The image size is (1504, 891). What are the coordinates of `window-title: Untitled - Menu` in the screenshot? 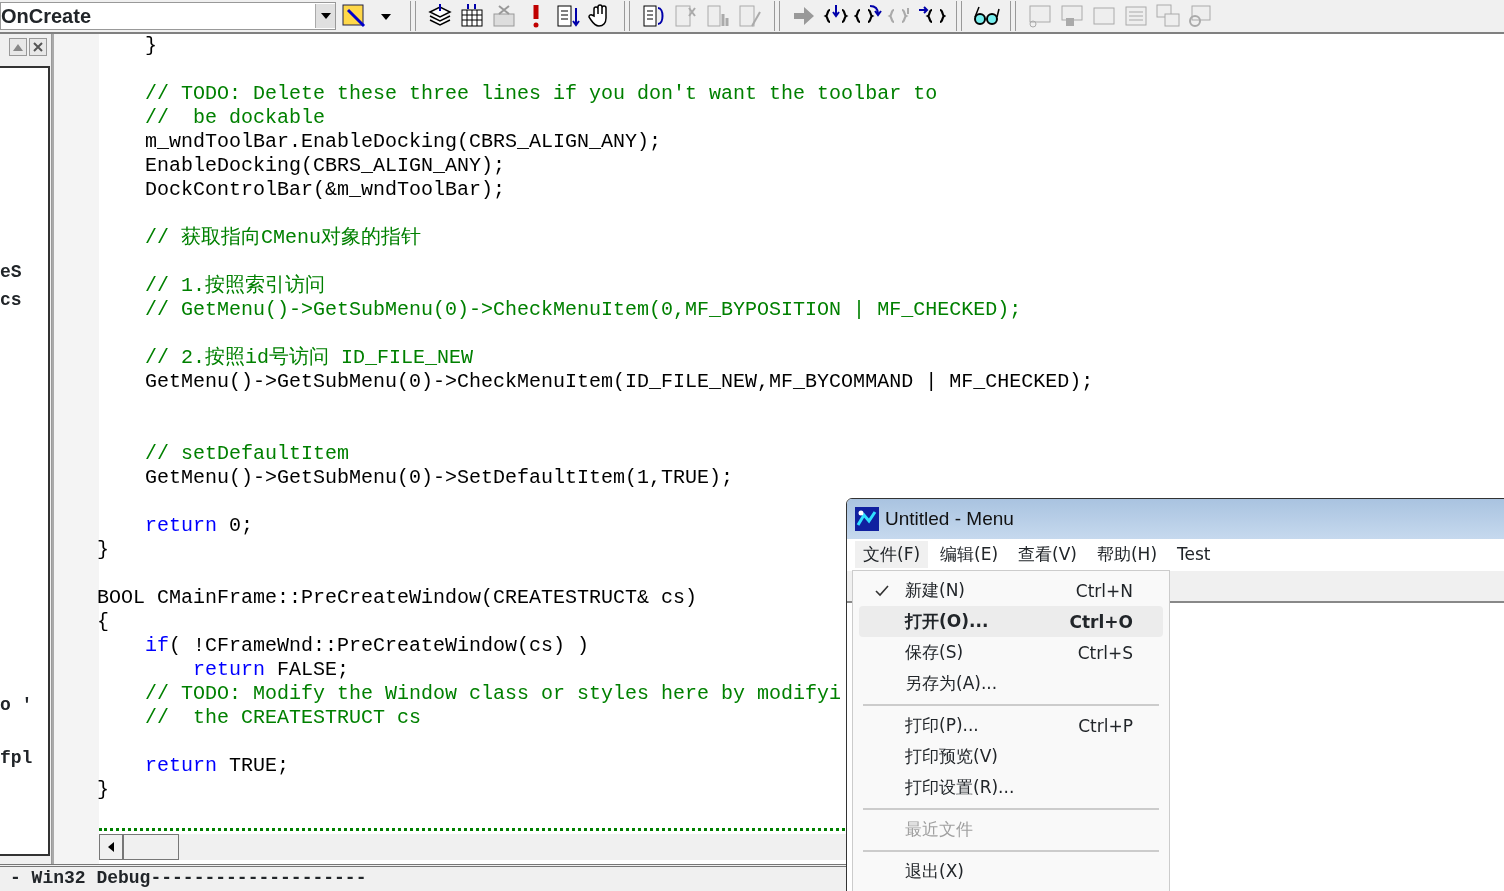 It's located at (949, 519).